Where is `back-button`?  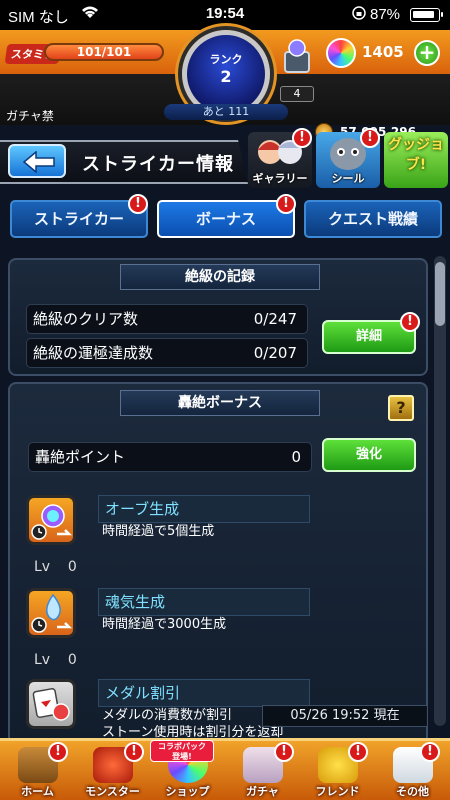
back-button is located at coordinates (37, 161).